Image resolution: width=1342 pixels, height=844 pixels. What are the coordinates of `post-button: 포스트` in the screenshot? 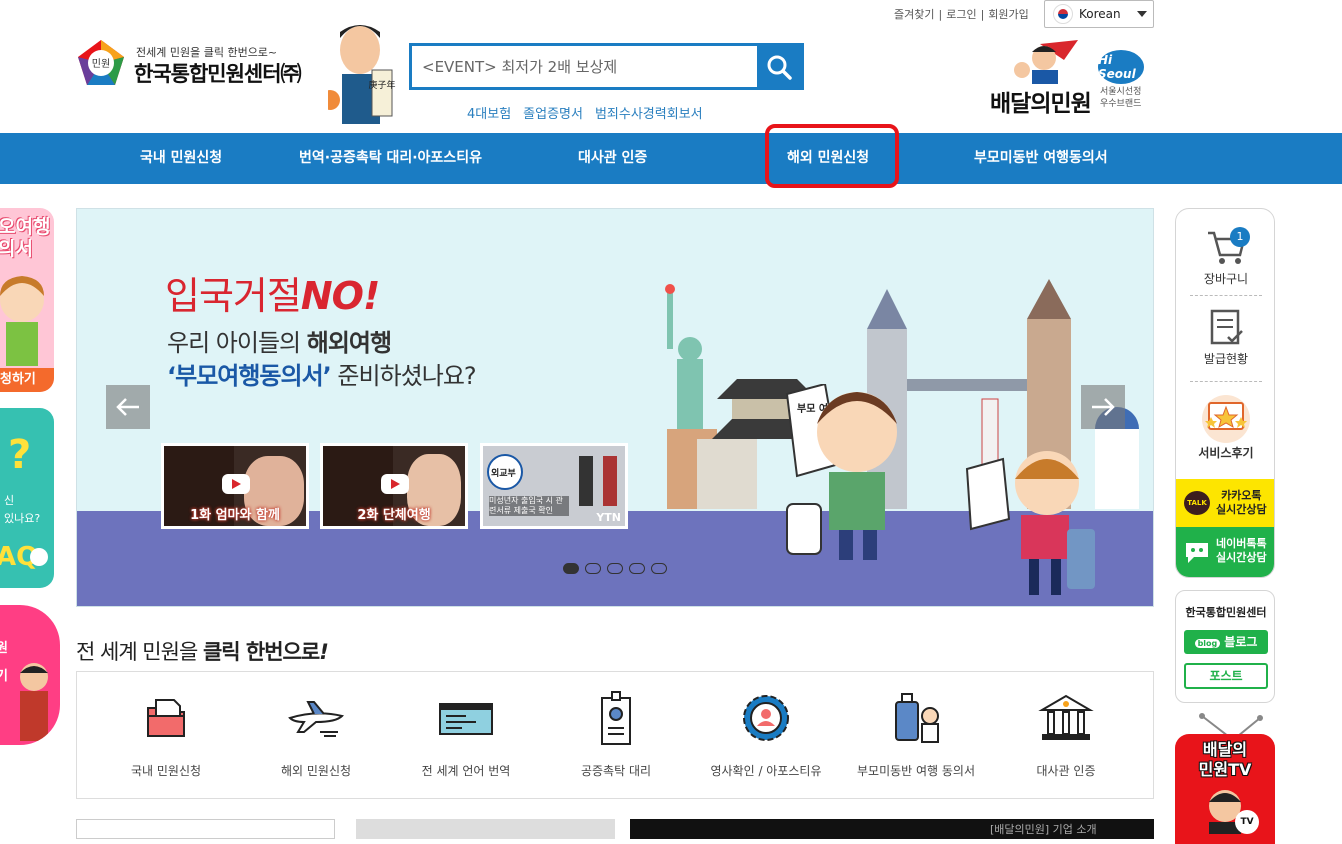 It's located at (1226, 676).